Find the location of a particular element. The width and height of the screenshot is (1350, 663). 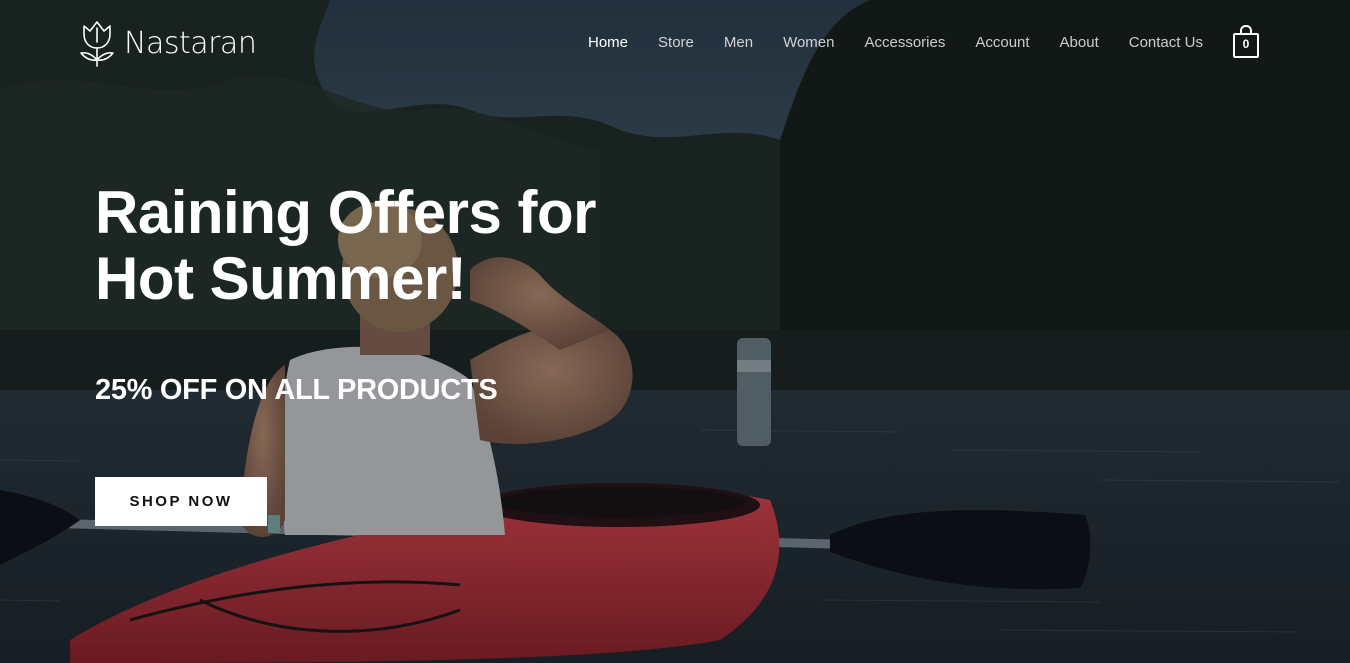

nav-item-home: Home is located at coordinates (608, 42).